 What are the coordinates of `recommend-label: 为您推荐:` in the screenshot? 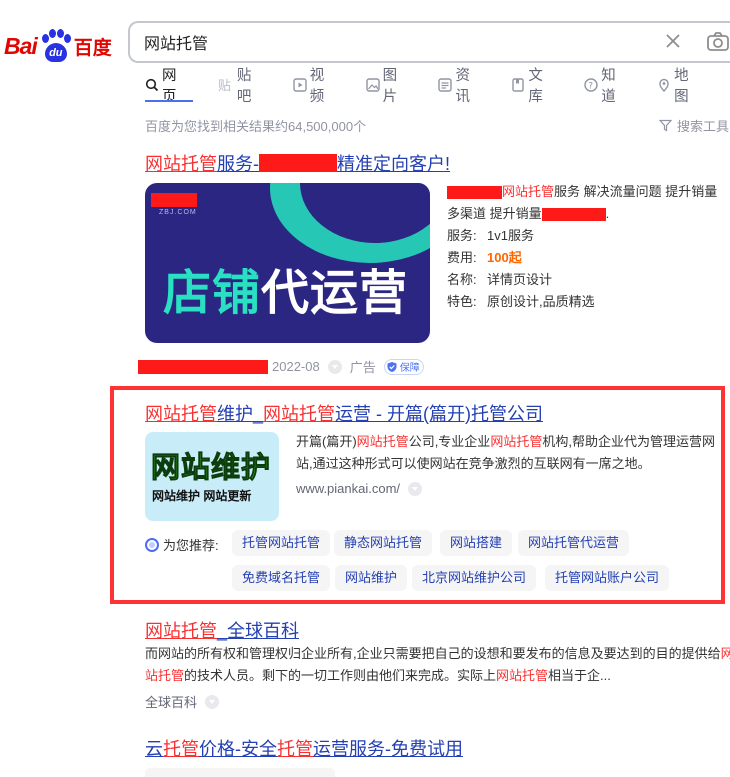 It's located at (182, 544).